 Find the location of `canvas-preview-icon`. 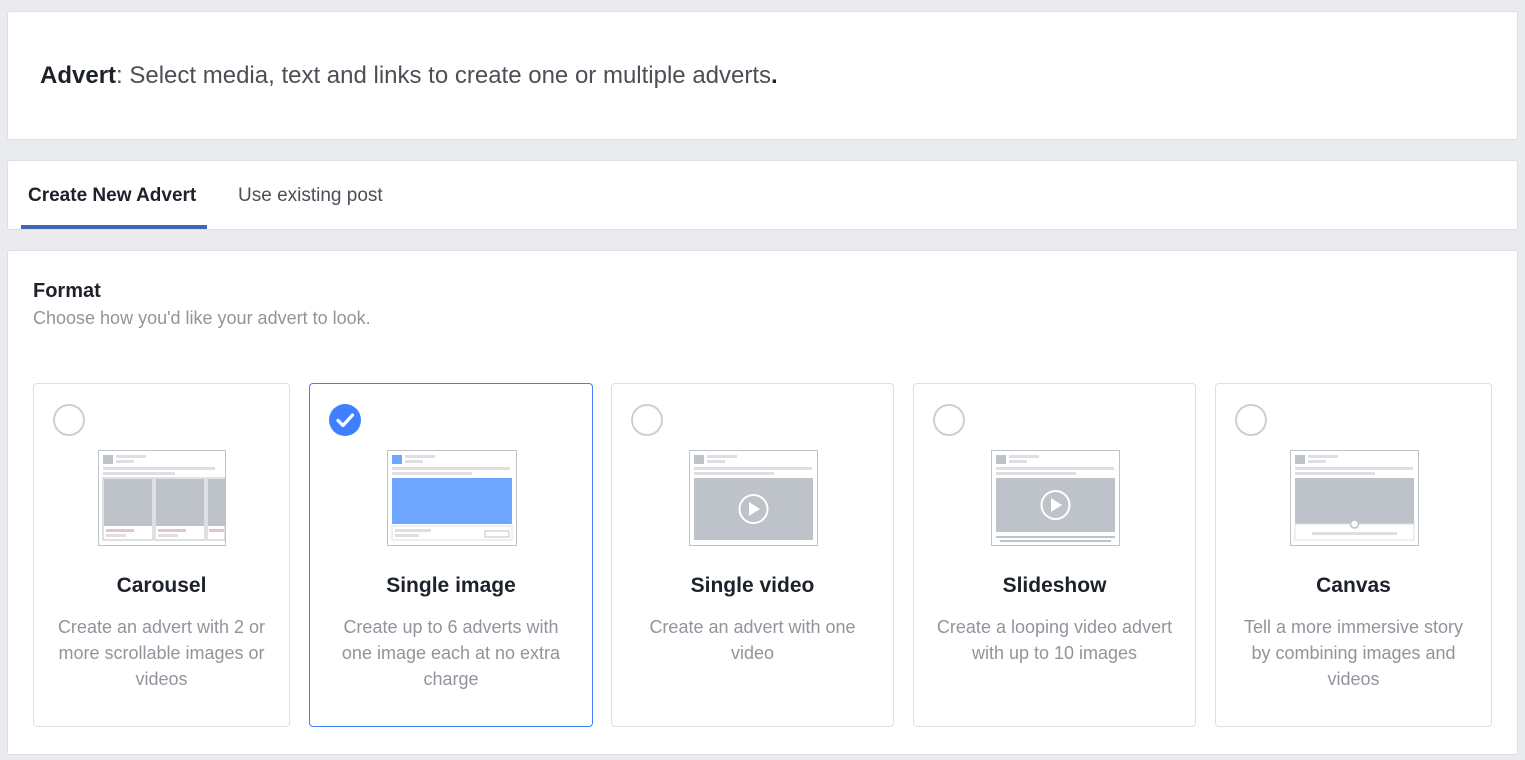

canvas-preview-icon is located at coordinates (1354, 498).